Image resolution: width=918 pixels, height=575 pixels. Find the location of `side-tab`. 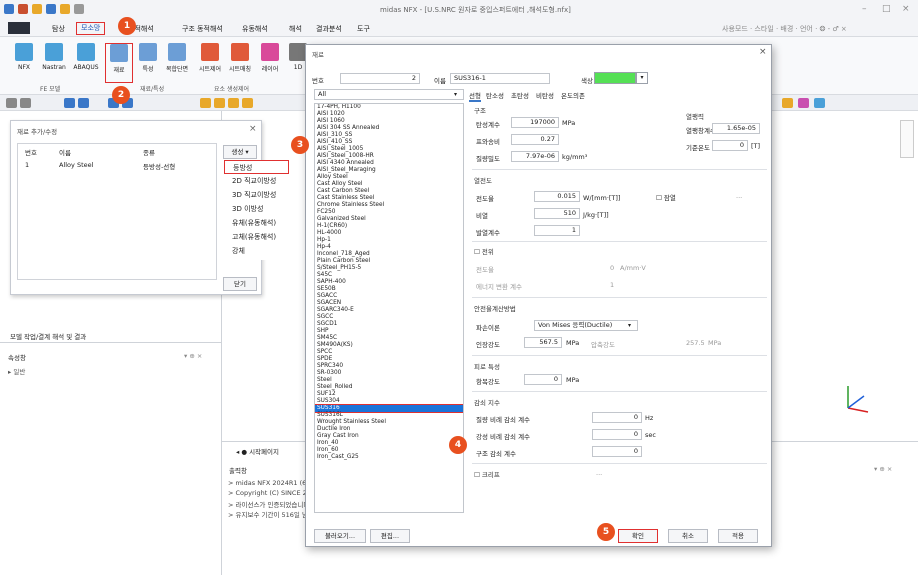

side-tab is located at coordinates (907, 139).